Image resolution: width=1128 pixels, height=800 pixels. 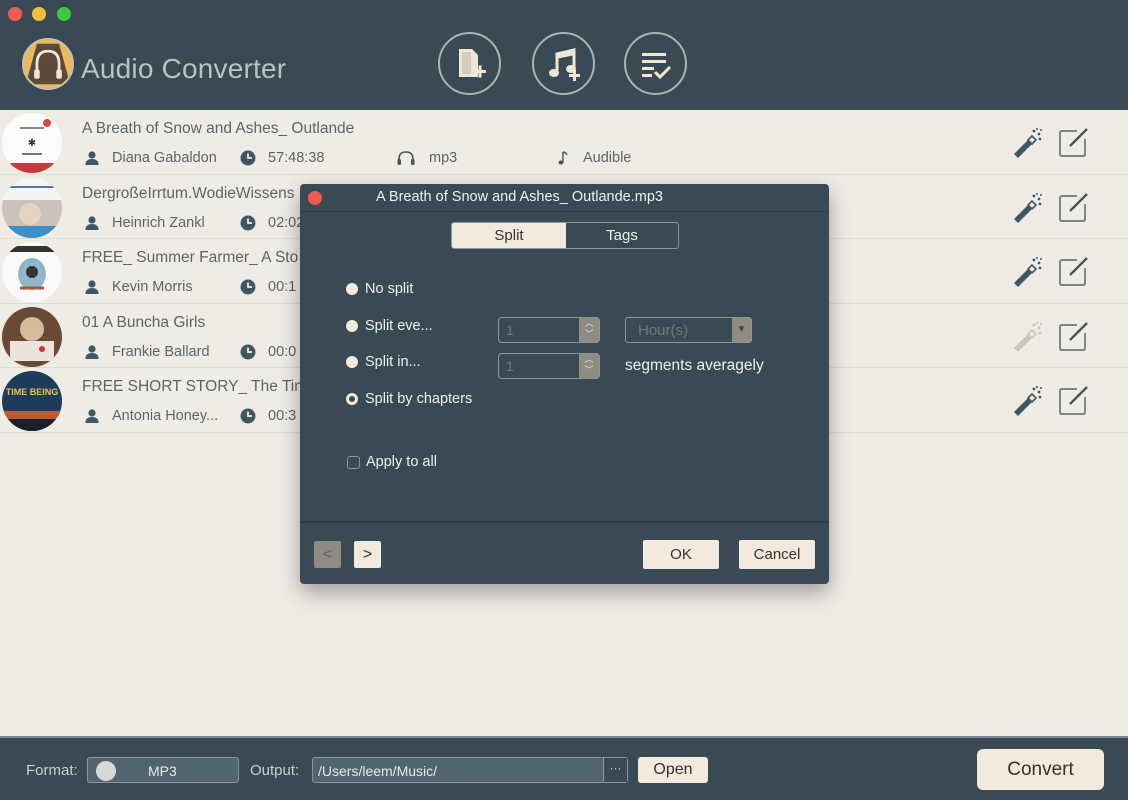 I want to click on convert-list-icon, so click(x=656, y=65).